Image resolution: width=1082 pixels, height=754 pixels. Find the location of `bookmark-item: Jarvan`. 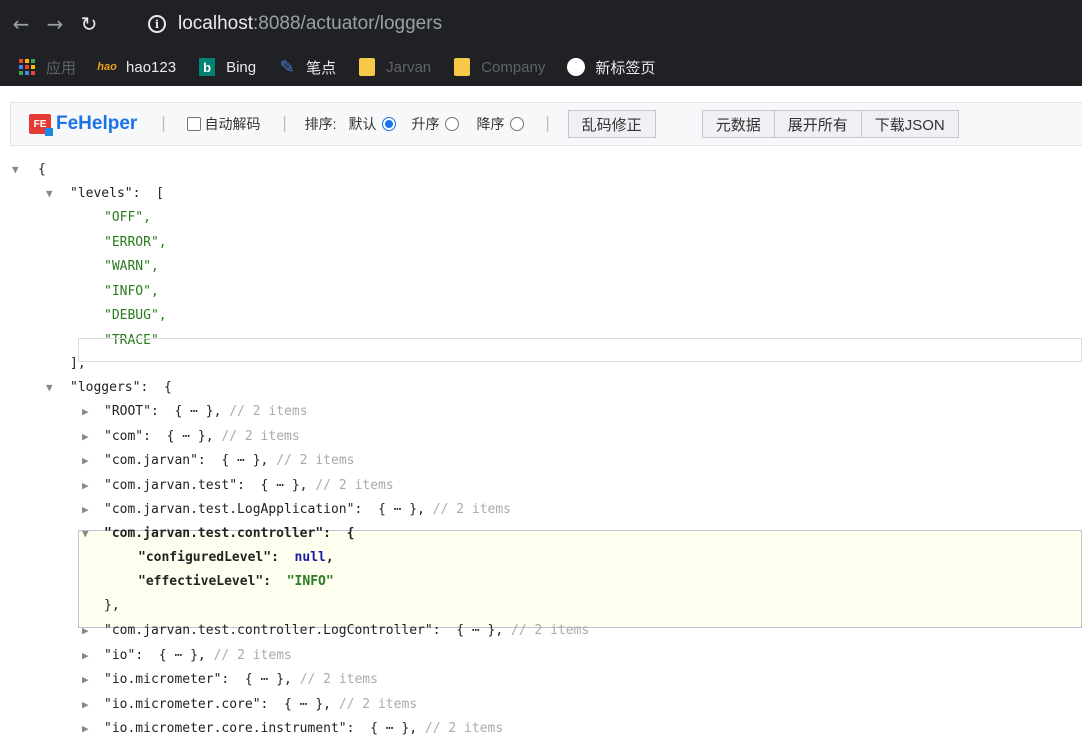

bookmark-item: Jarvan is located at coordinates (394, 67).